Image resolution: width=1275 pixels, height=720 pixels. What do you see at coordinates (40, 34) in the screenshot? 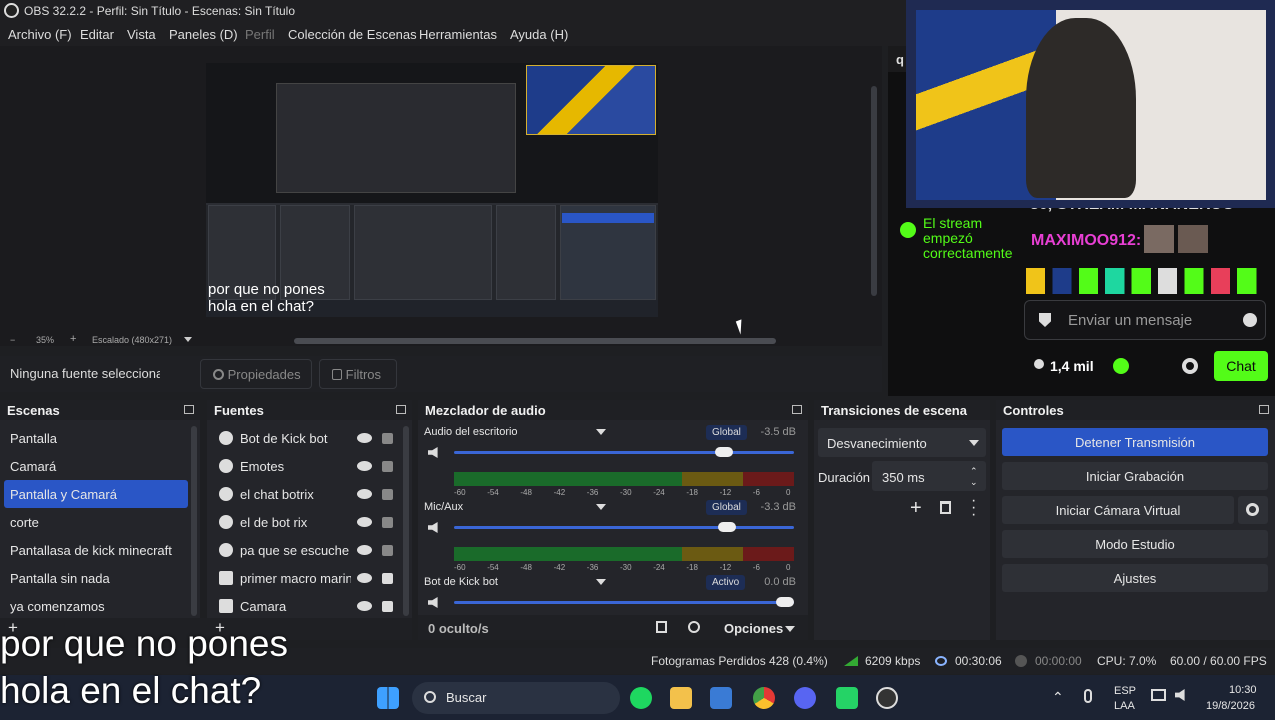
I see `menu-archivo: Archivo (F)` at bounding box center [40, 34].